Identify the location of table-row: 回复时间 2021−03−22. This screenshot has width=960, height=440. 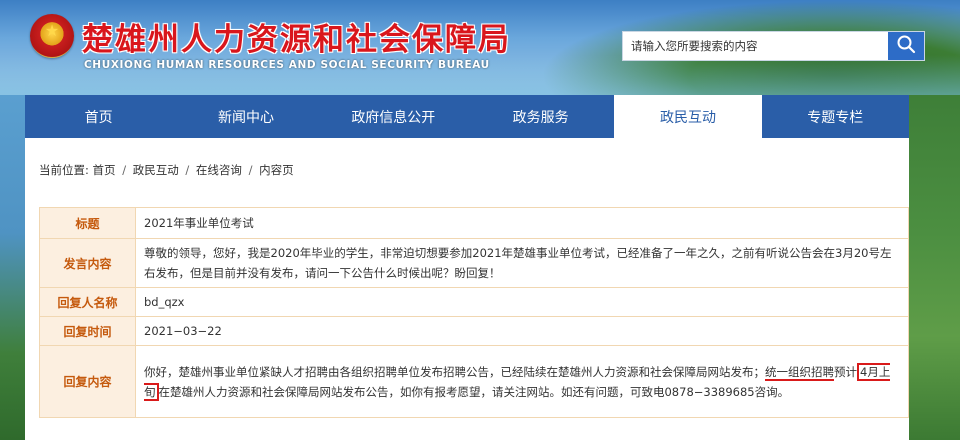
(474, 331).